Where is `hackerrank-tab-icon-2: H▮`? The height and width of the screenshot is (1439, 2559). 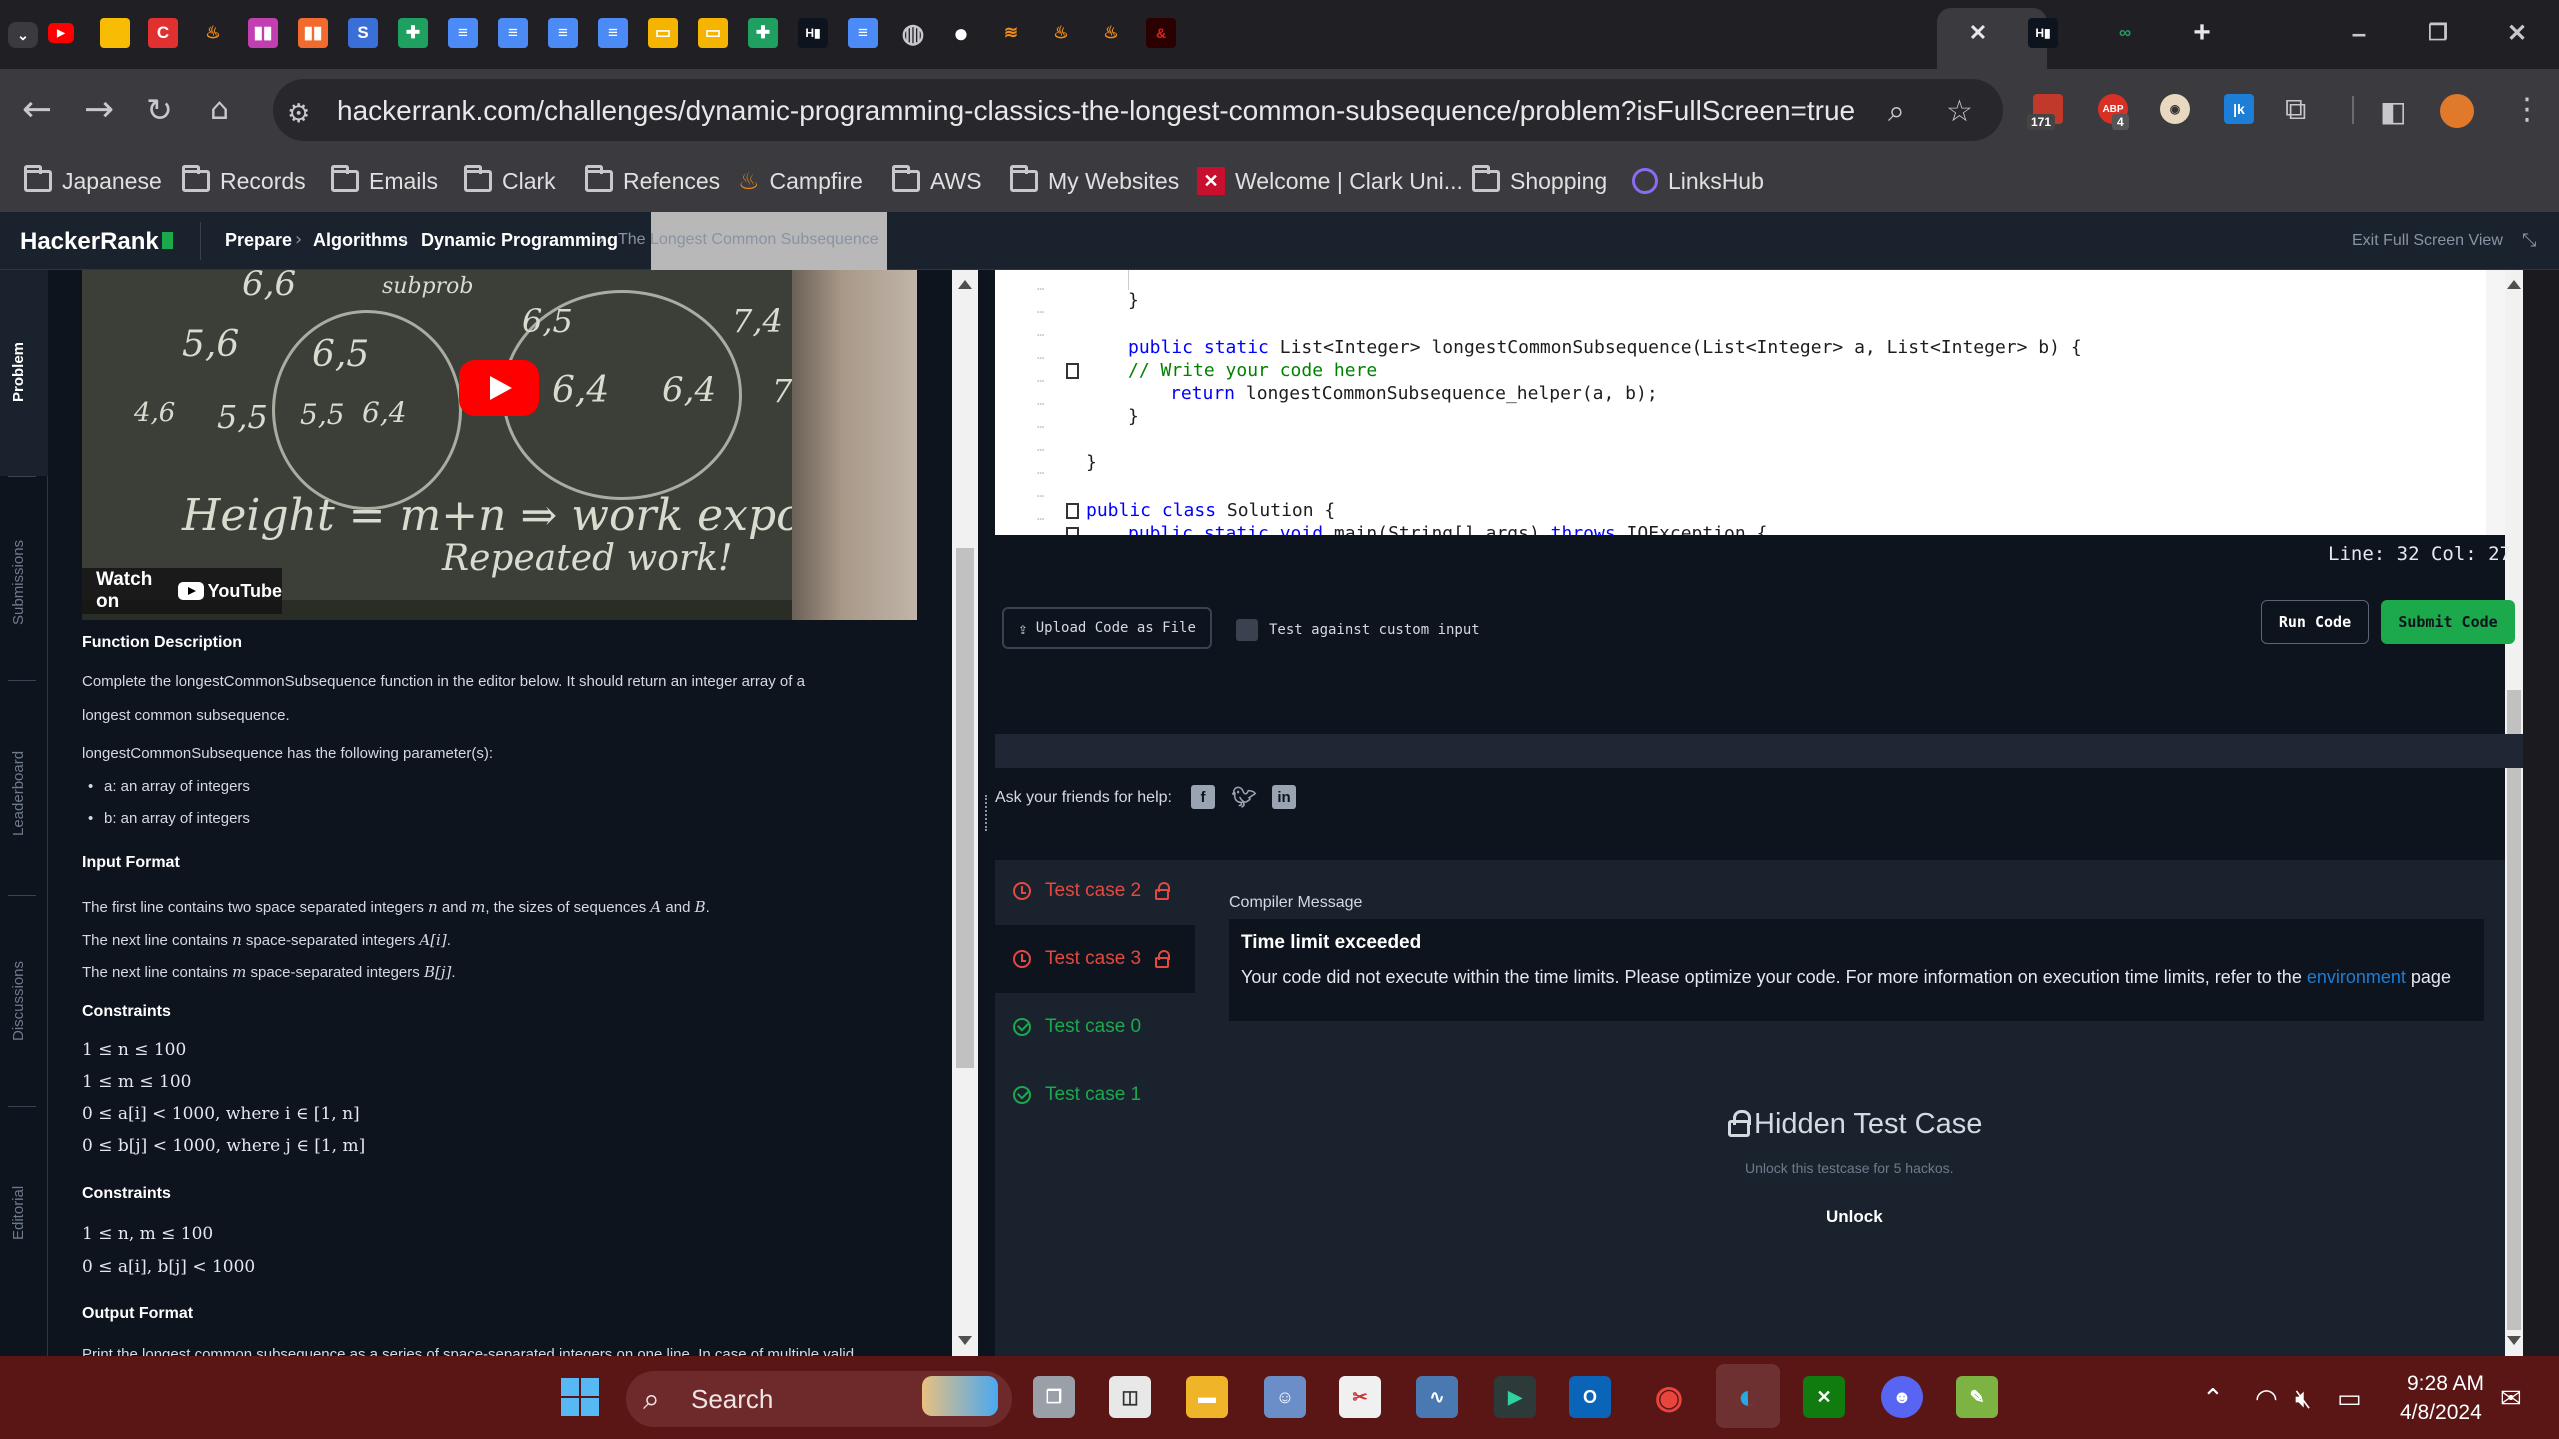 hackerrank-tab-icon-2: H▮ is located at coordinates (2043, 33).